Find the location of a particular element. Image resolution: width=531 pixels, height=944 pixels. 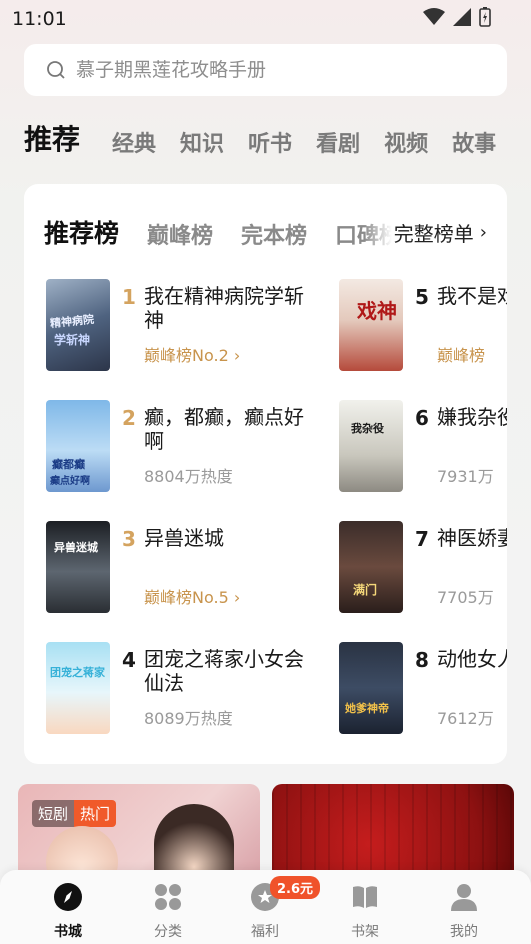

category-tabs: 推荐 经典 知识 听书 看剧 视频 故事 is located at coordinates (272, 136).